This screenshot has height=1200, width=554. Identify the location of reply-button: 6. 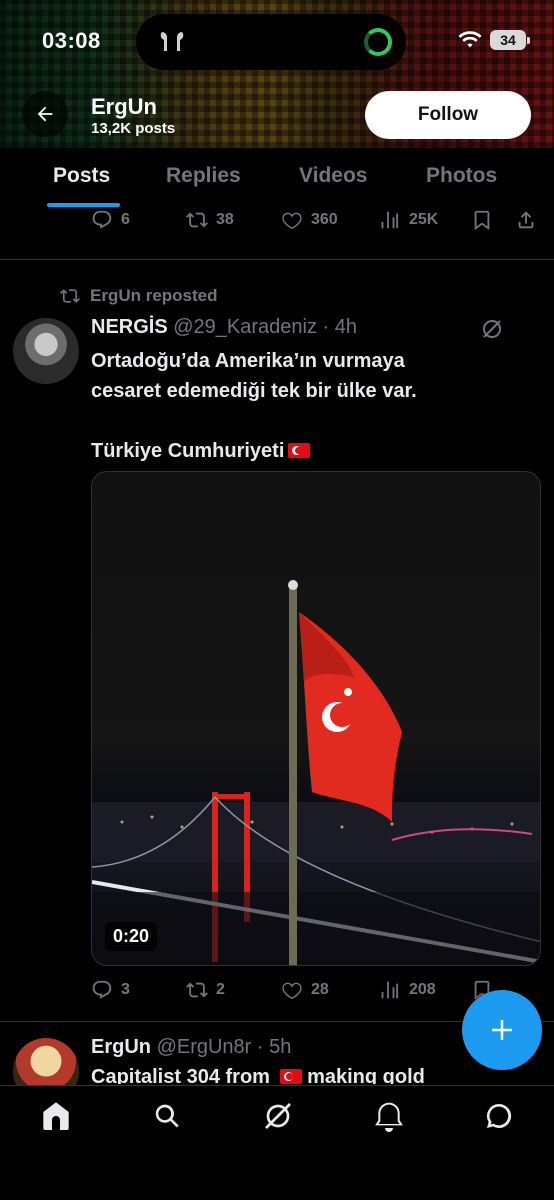
(110, 220).